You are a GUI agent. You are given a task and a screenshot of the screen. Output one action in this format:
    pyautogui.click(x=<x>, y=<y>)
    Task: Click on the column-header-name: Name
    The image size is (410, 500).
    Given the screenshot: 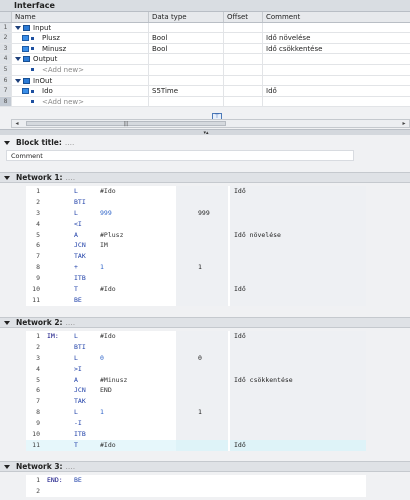 What is the action you would take?
    pyautogui.click(x=79, y=17)
    